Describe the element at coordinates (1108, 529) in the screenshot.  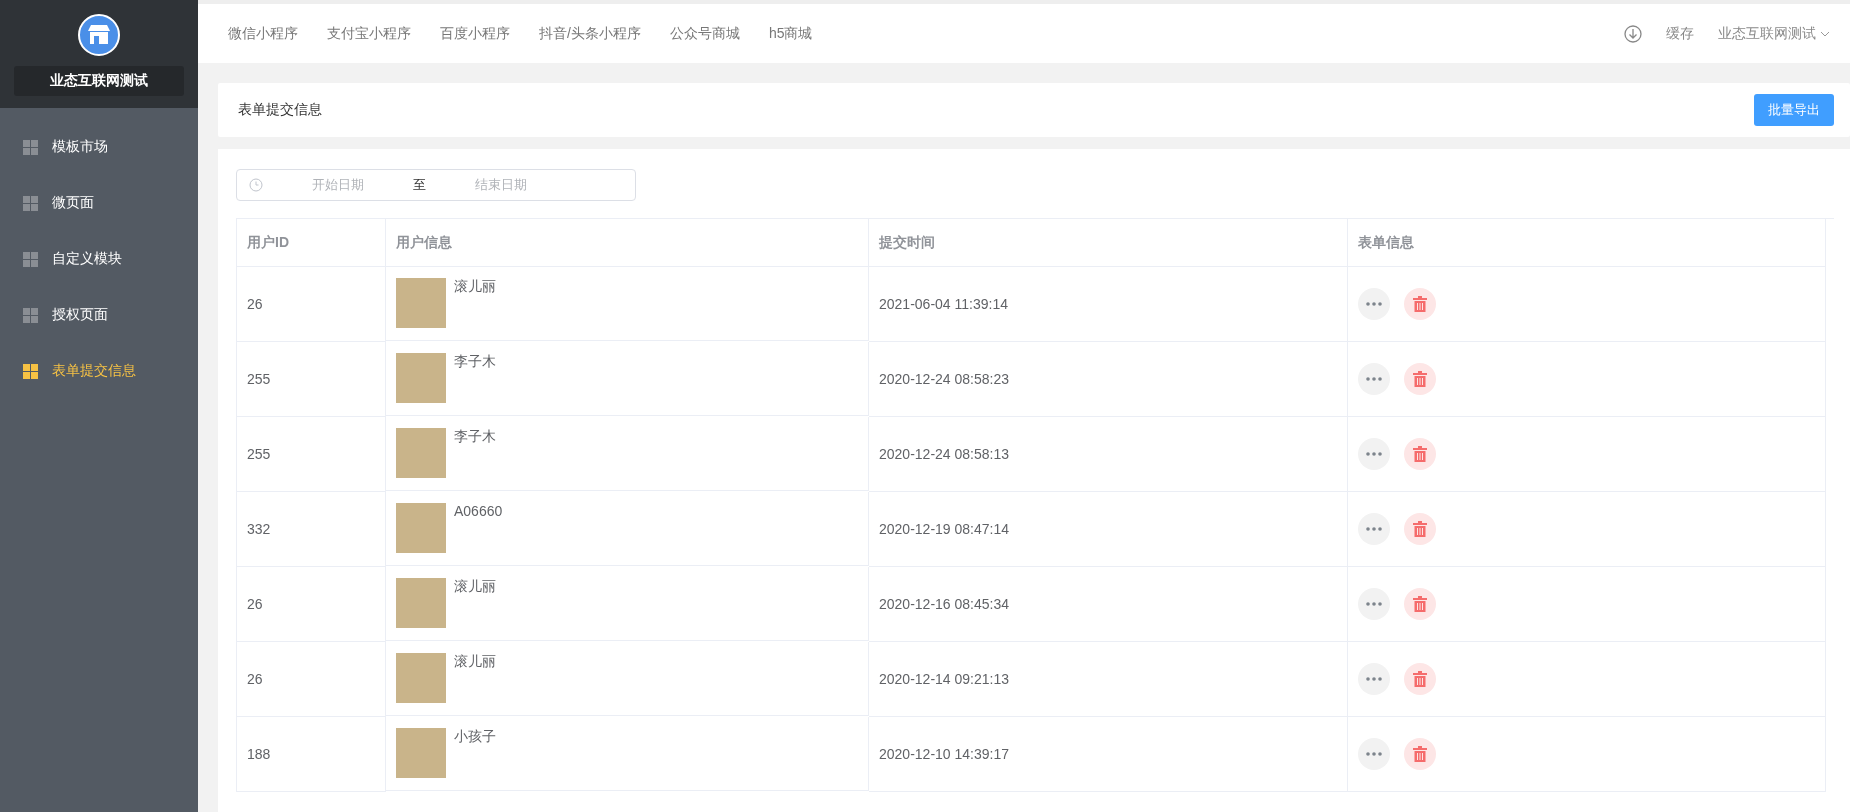
I see `table-cell: 2020-12-19 08:47:14` at that location.